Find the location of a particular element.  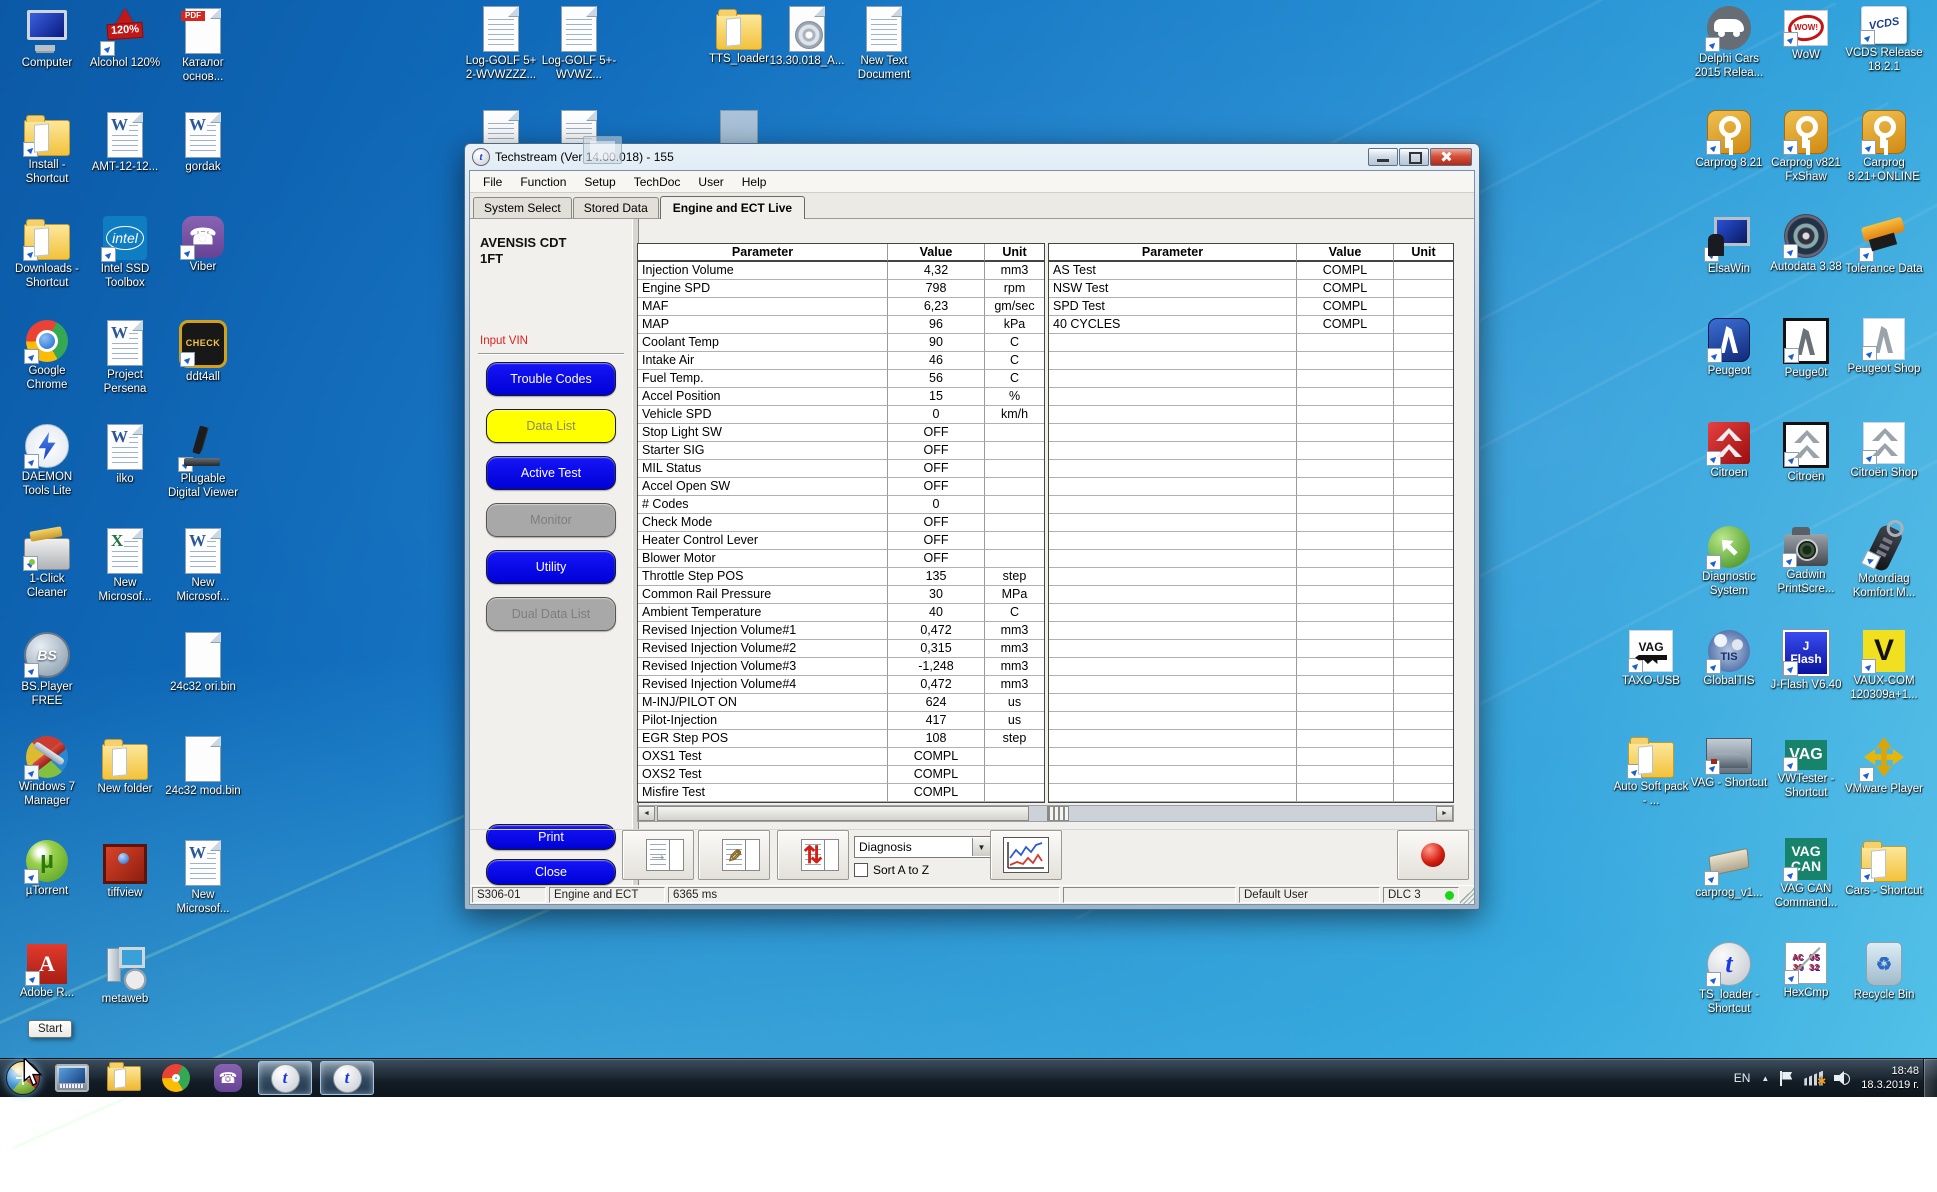

scroll-left-button: ◄ is located at coordinates (646, 813).